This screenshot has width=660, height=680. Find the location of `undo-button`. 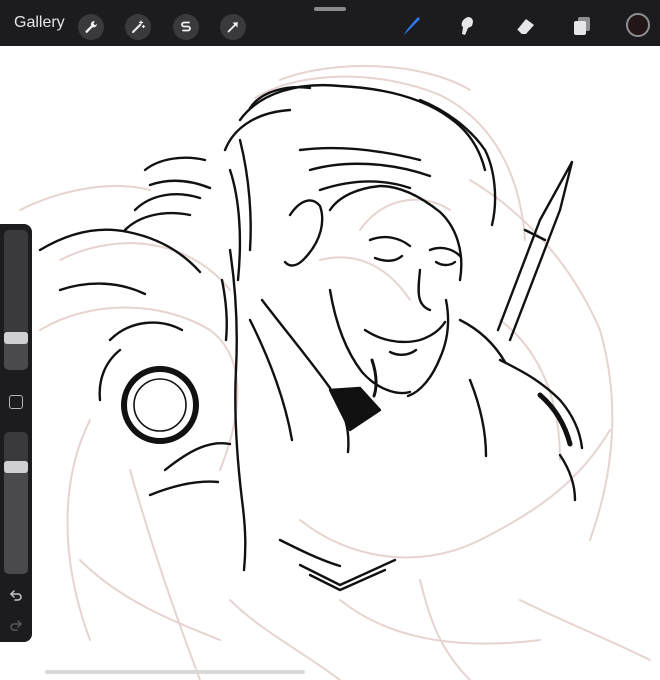

undo-button is located at coordinates (16, 596).